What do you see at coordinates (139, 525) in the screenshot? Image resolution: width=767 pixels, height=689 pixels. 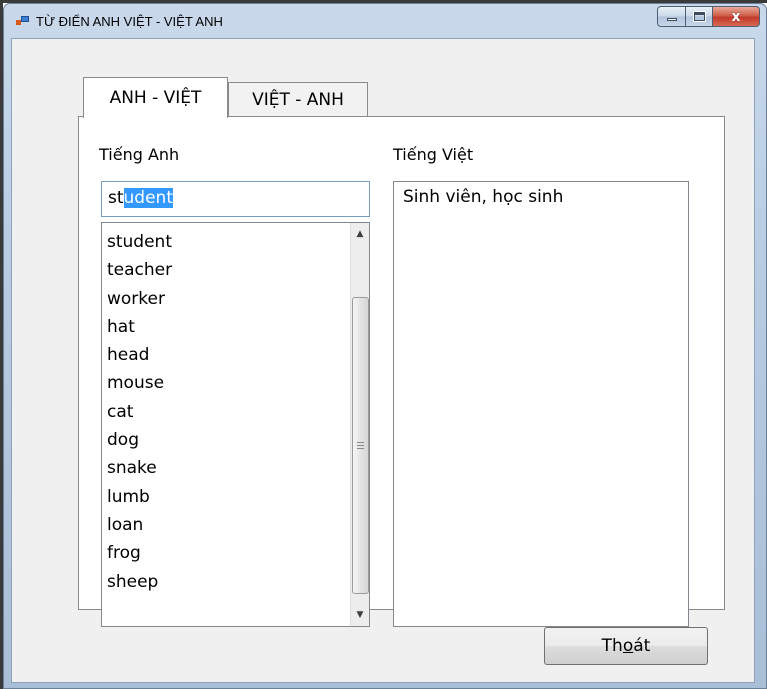 I see `list-item: loan` at bounding box center [139, 525].